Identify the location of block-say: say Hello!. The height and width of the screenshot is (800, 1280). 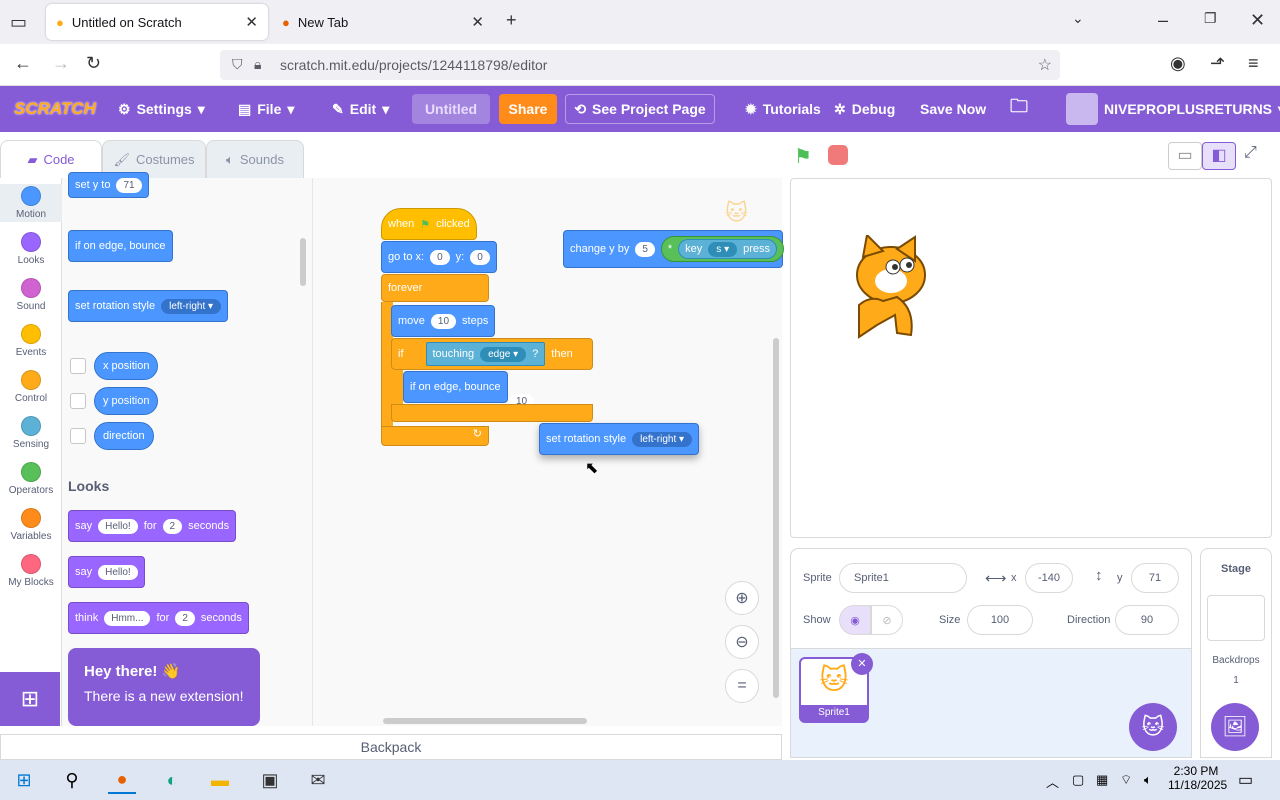
(106, 572).